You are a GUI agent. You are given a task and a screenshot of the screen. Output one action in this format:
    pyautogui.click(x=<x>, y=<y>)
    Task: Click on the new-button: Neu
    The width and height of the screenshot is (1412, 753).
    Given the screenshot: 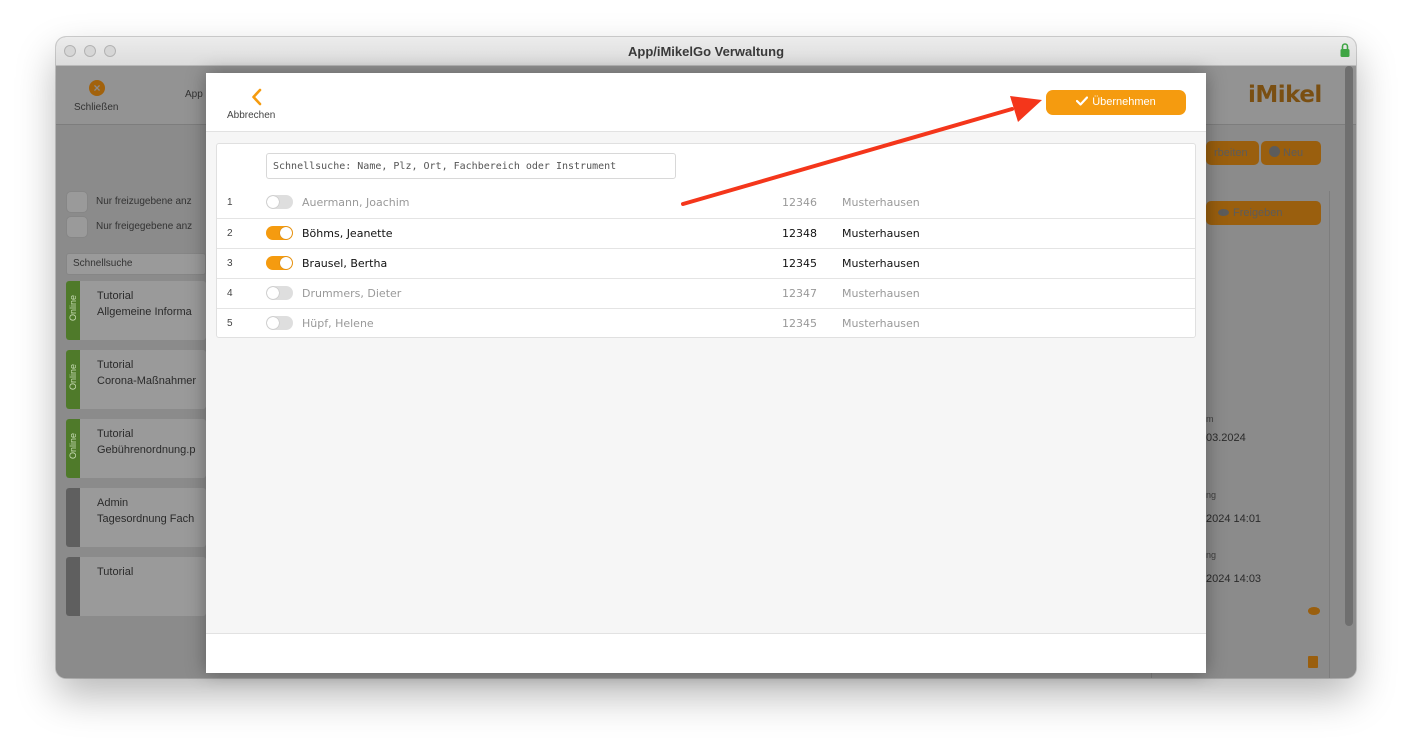 What is the action you would take?
    pyautogui.click(x=1291, y=153)
    